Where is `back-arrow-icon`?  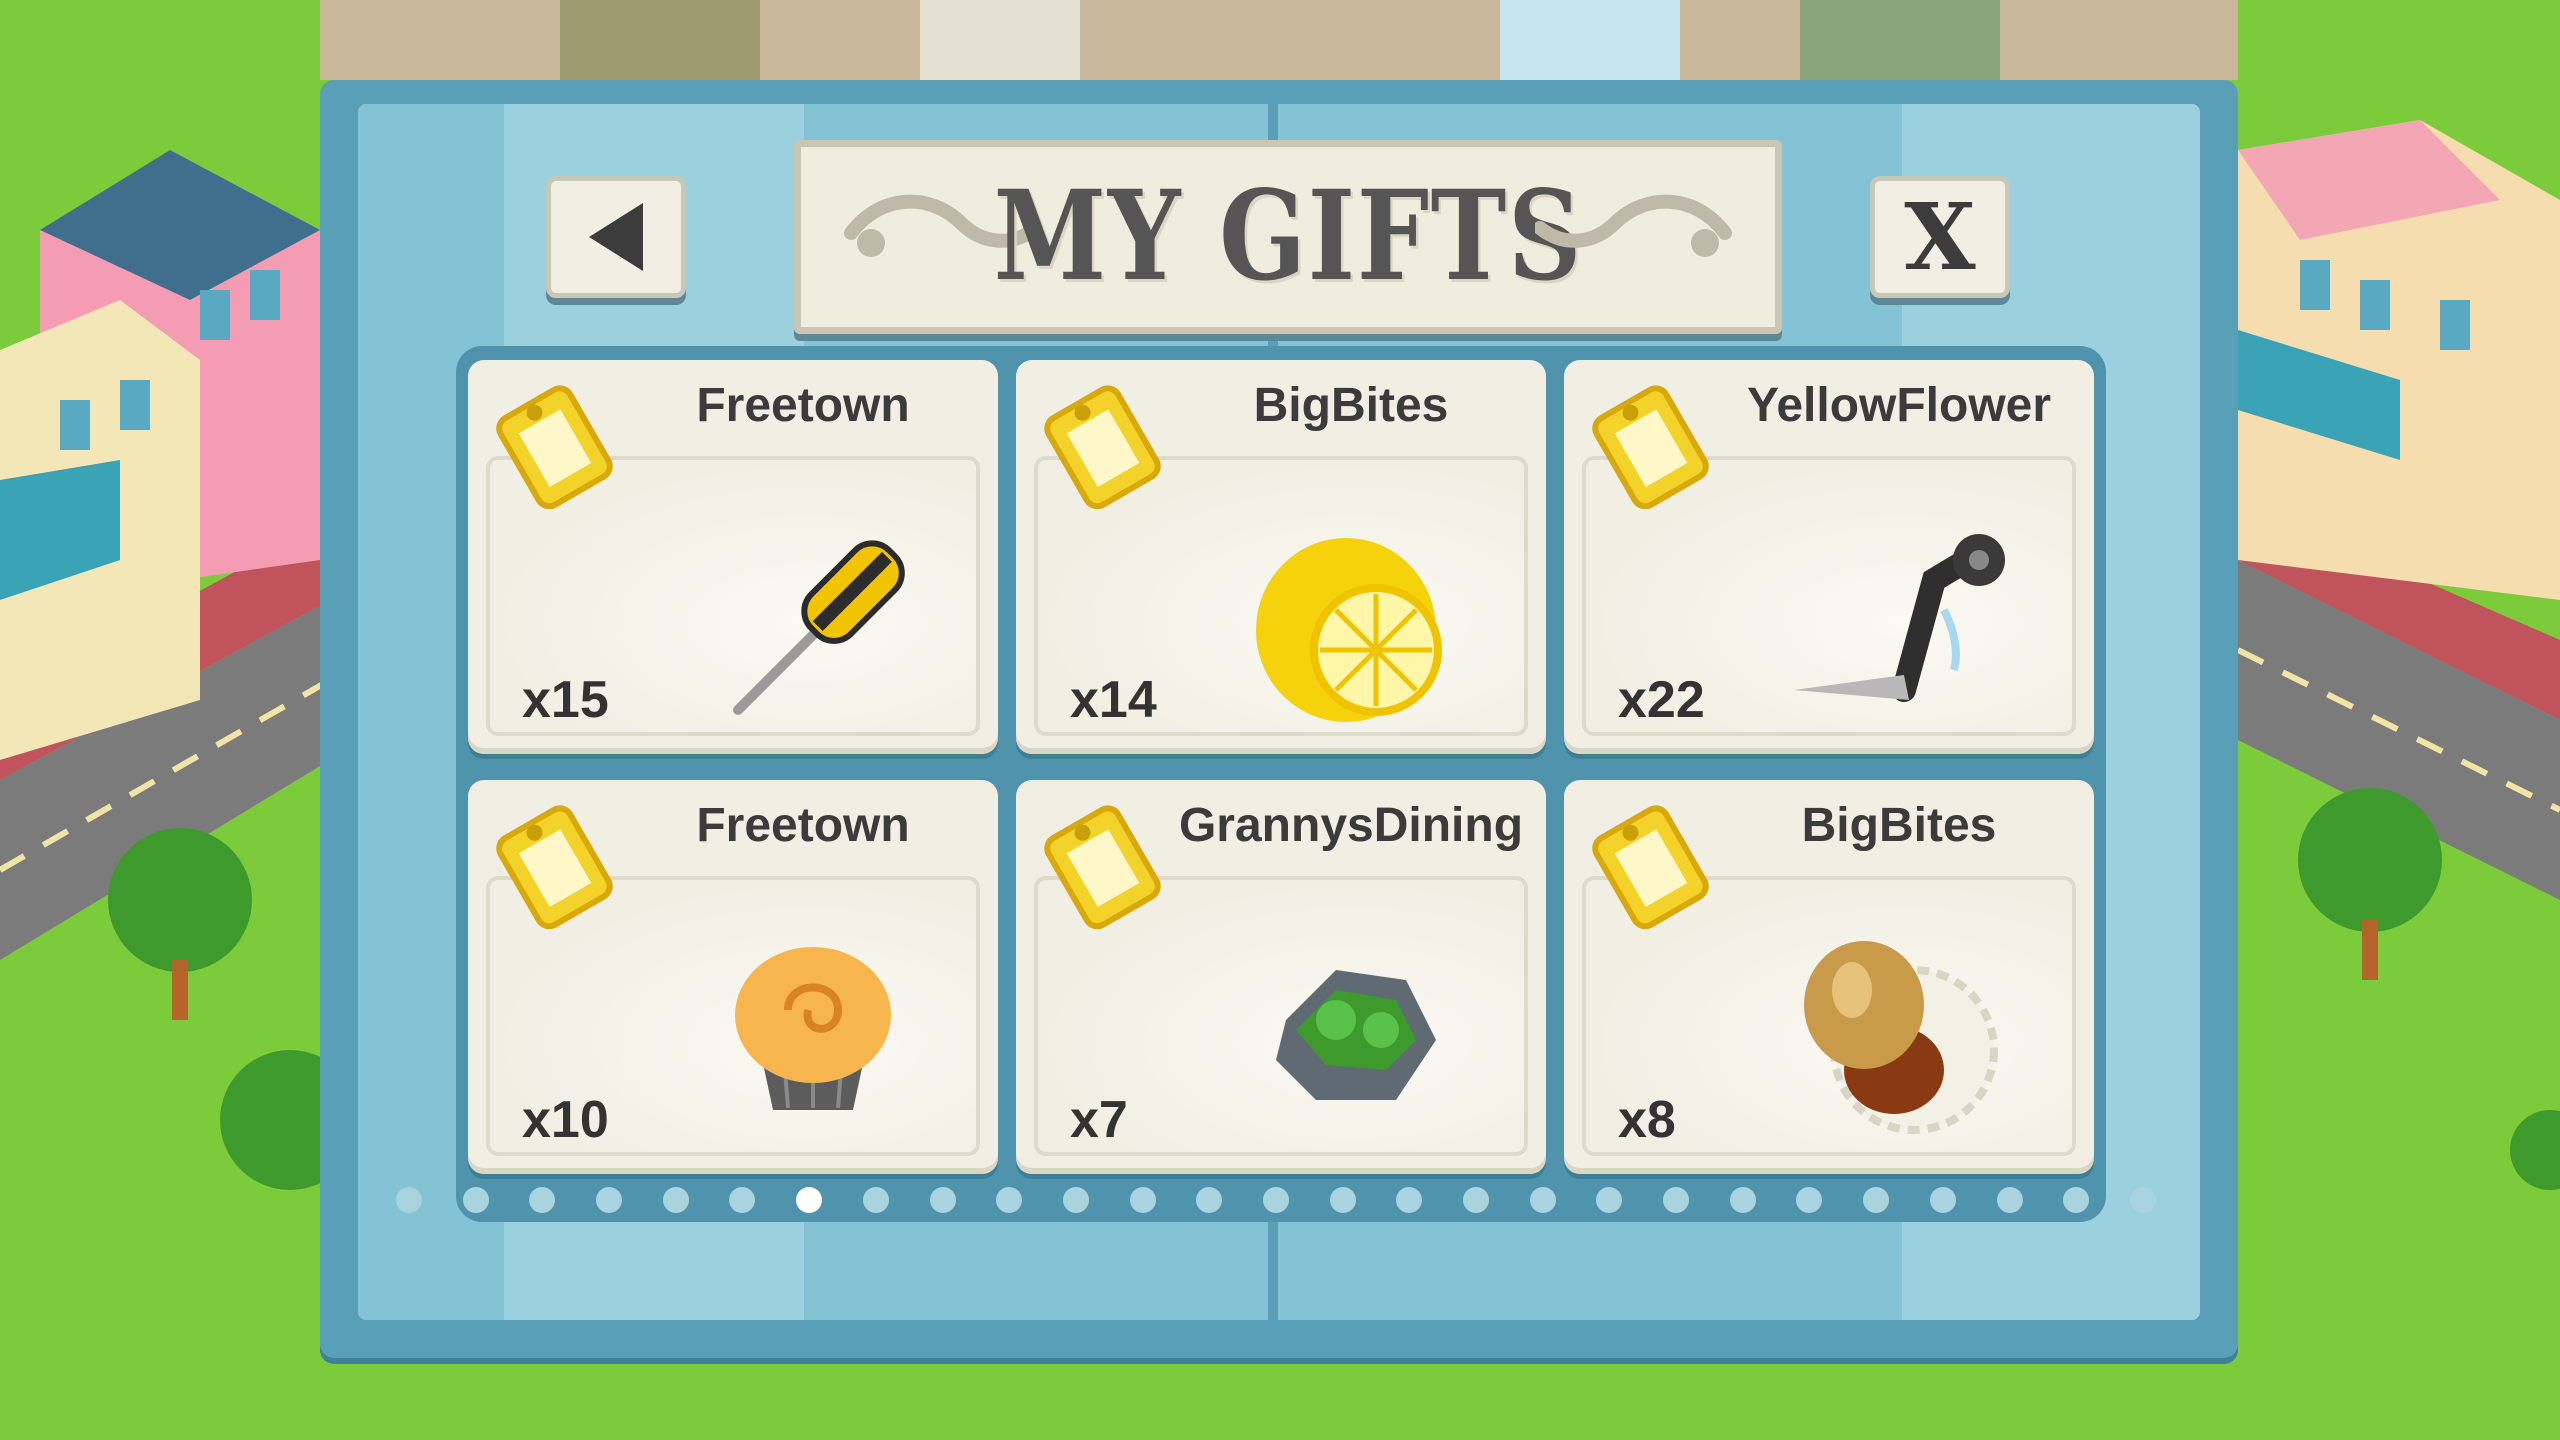
back-arrow-icon is located at coordinates (616, 237).